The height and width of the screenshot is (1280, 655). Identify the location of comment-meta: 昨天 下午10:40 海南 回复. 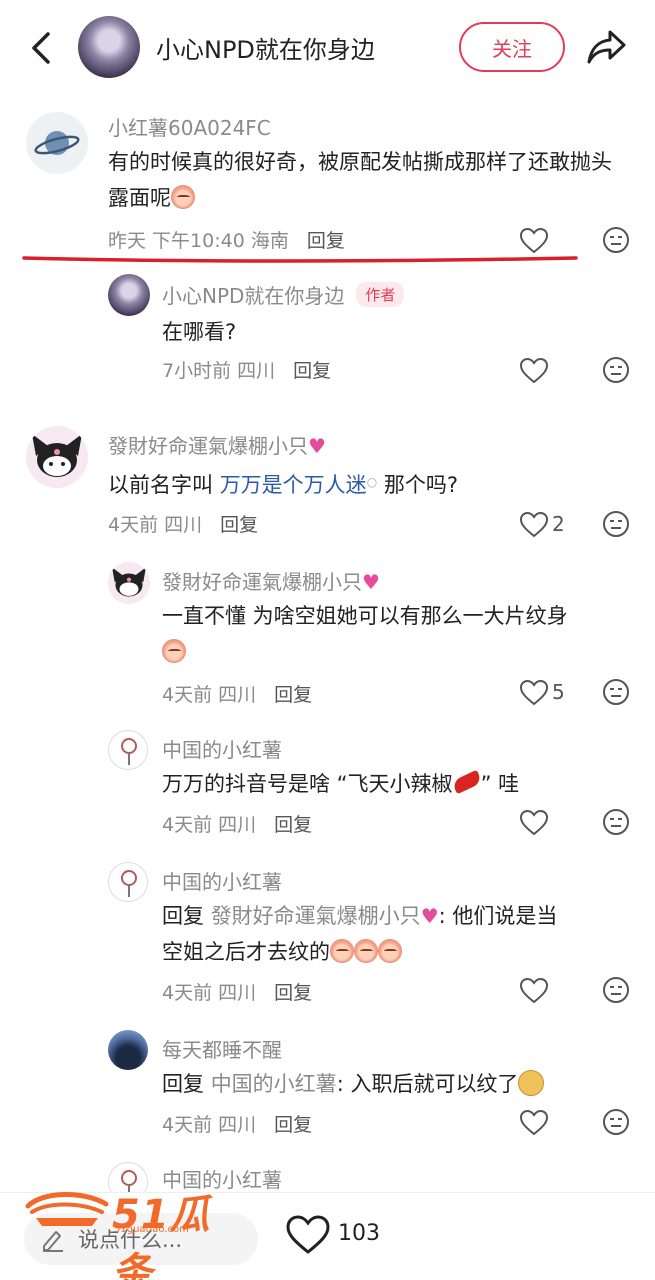
(226, 239).